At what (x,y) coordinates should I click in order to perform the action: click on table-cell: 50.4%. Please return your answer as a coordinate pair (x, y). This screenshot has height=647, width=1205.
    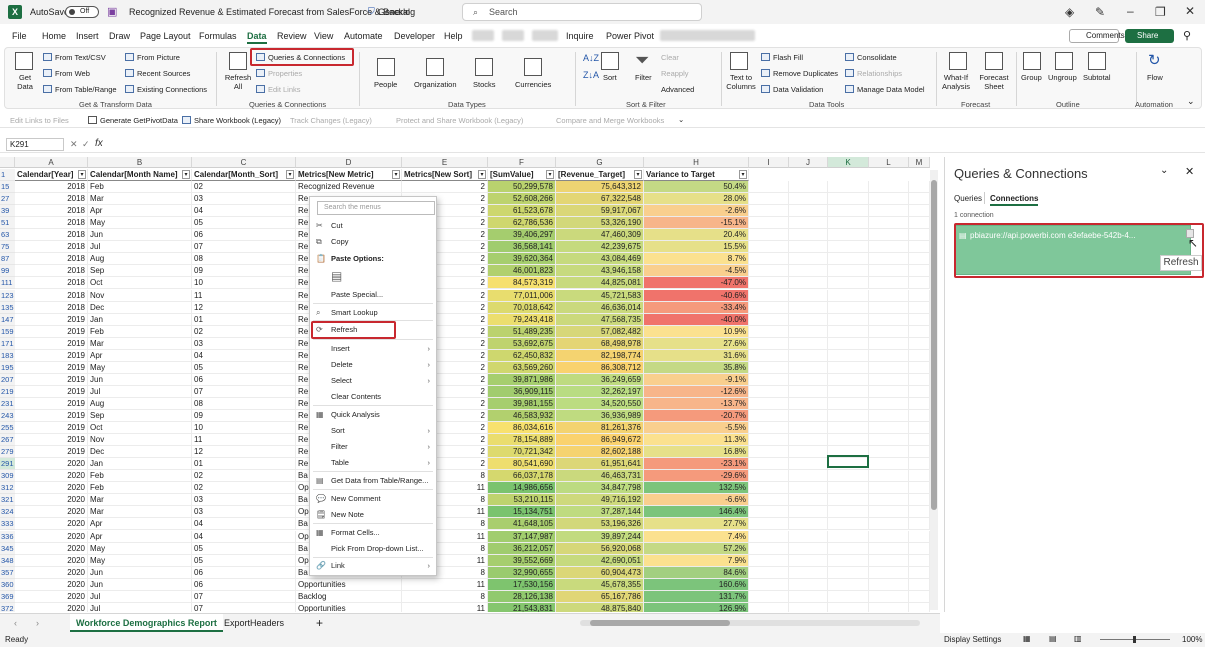
    Looking at the image, I should click on (696, 187).